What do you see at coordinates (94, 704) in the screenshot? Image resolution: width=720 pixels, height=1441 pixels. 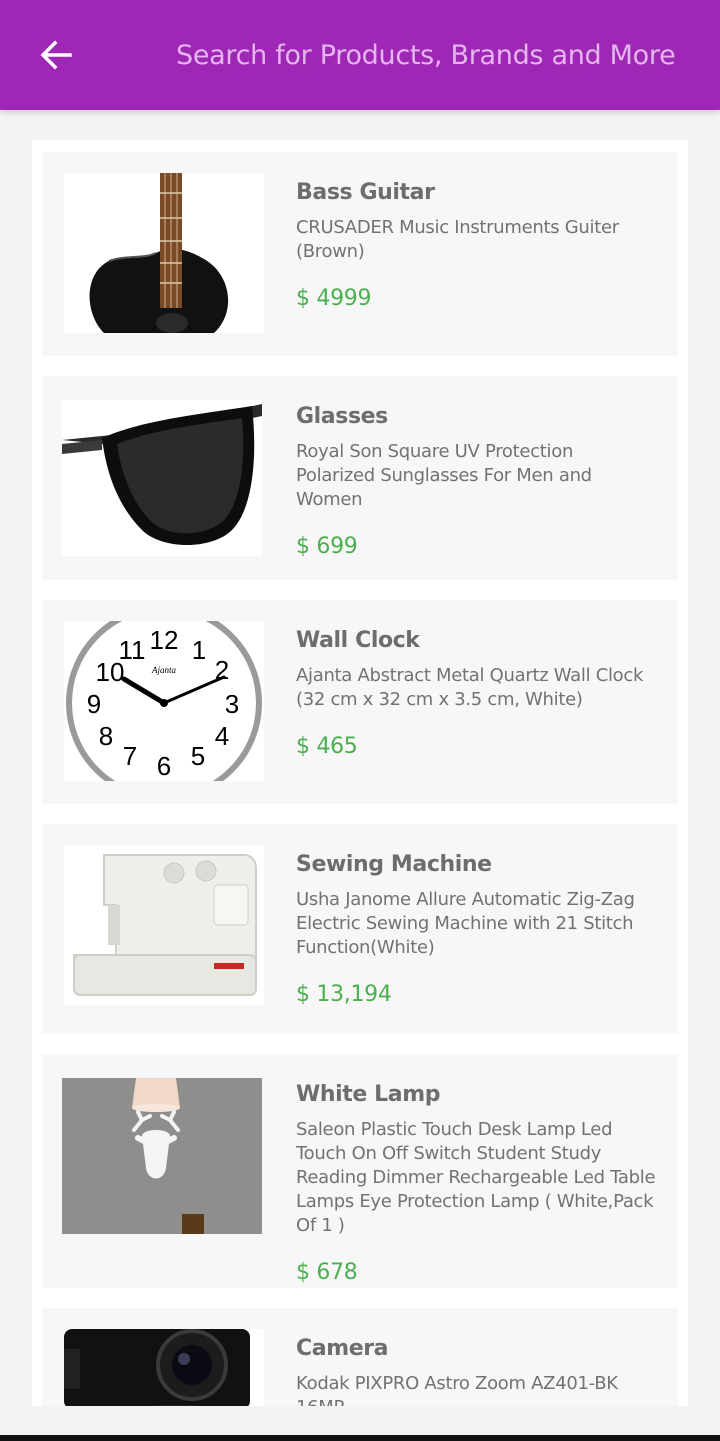 I see `svg-text: 9` at bounding box center [94, 704].